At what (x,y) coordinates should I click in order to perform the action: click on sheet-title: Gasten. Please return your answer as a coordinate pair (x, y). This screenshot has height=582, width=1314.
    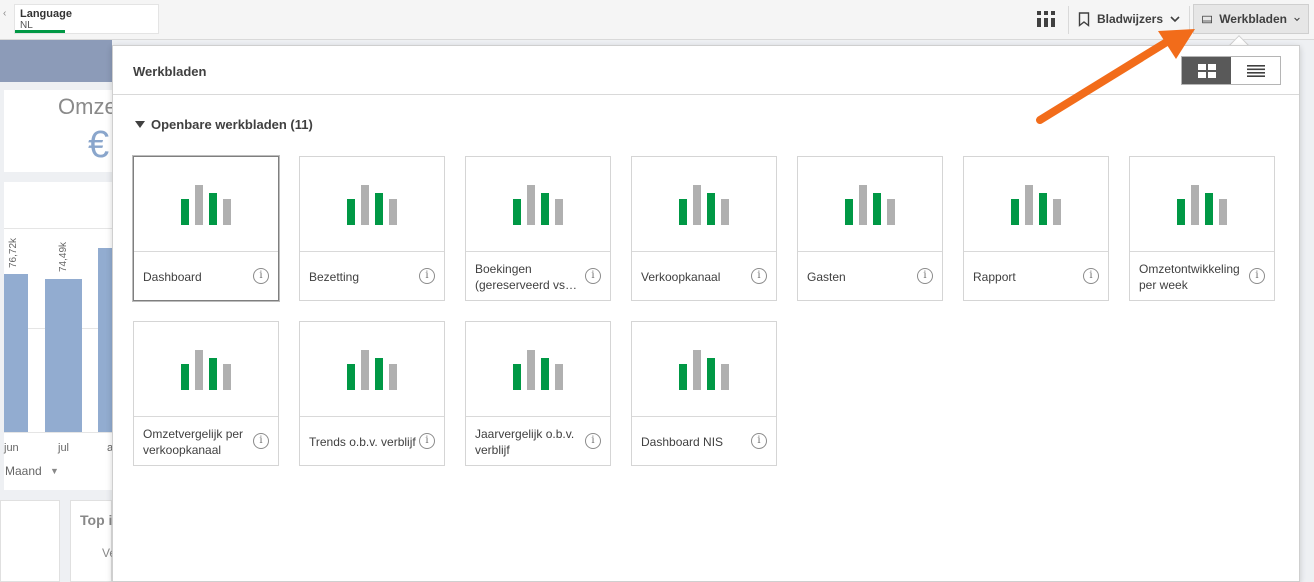
    Looking at the image, I should click on (826, 276).